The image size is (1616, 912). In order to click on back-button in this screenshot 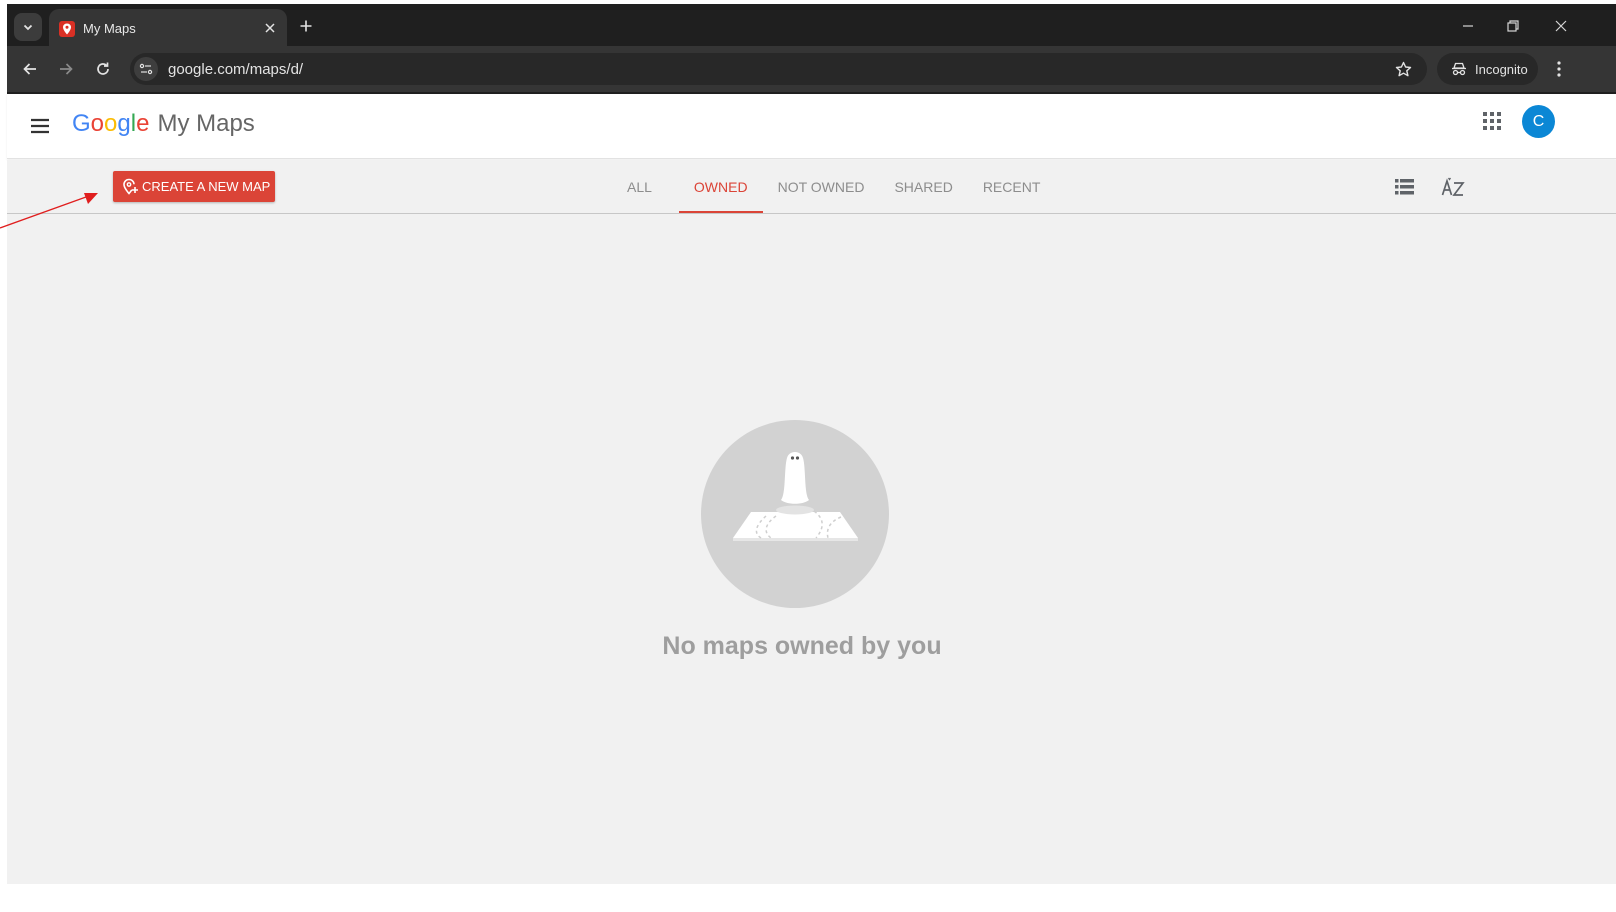, I will do `click(30, 69)`.